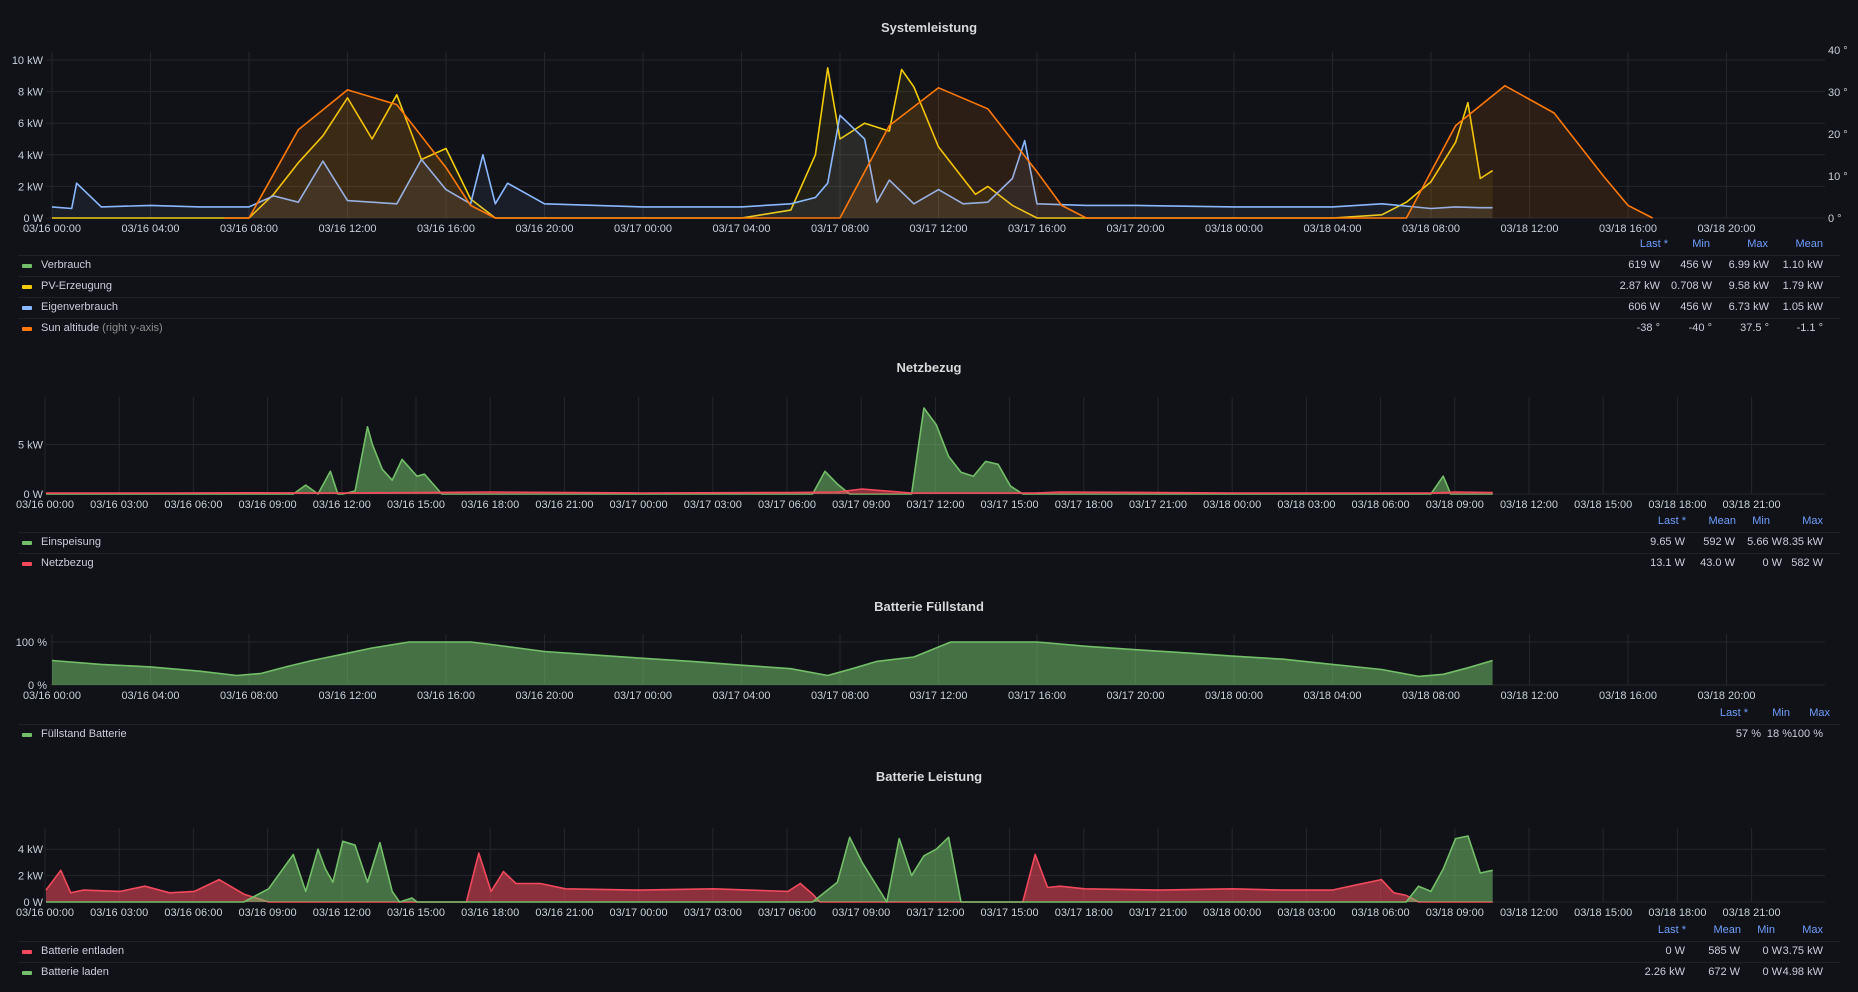 The image size is (1858, 992). What do you see at coordinates (83, 951) in the screenshot?
I see `series-name: Batterie entladen` at bounding box center [83, 951].